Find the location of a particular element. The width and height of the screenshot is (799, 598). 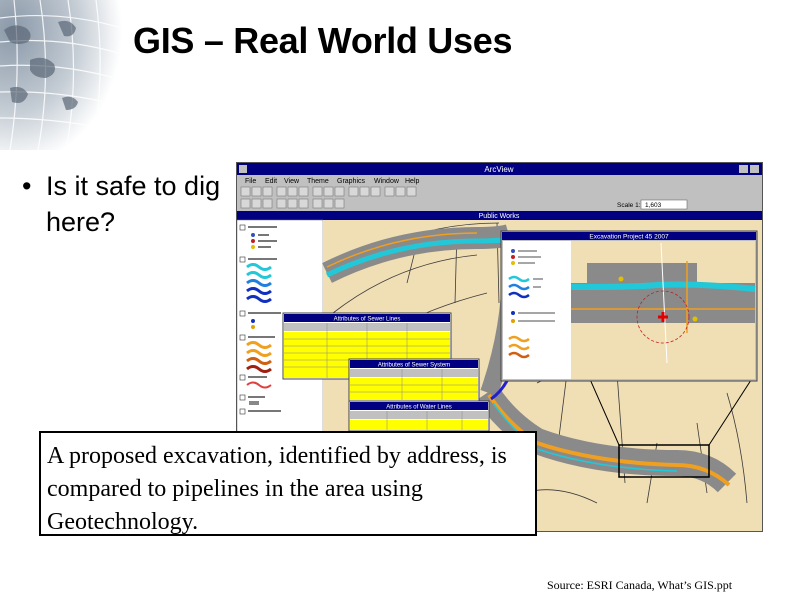

minimize-icon is located at coordinates (743, 169).